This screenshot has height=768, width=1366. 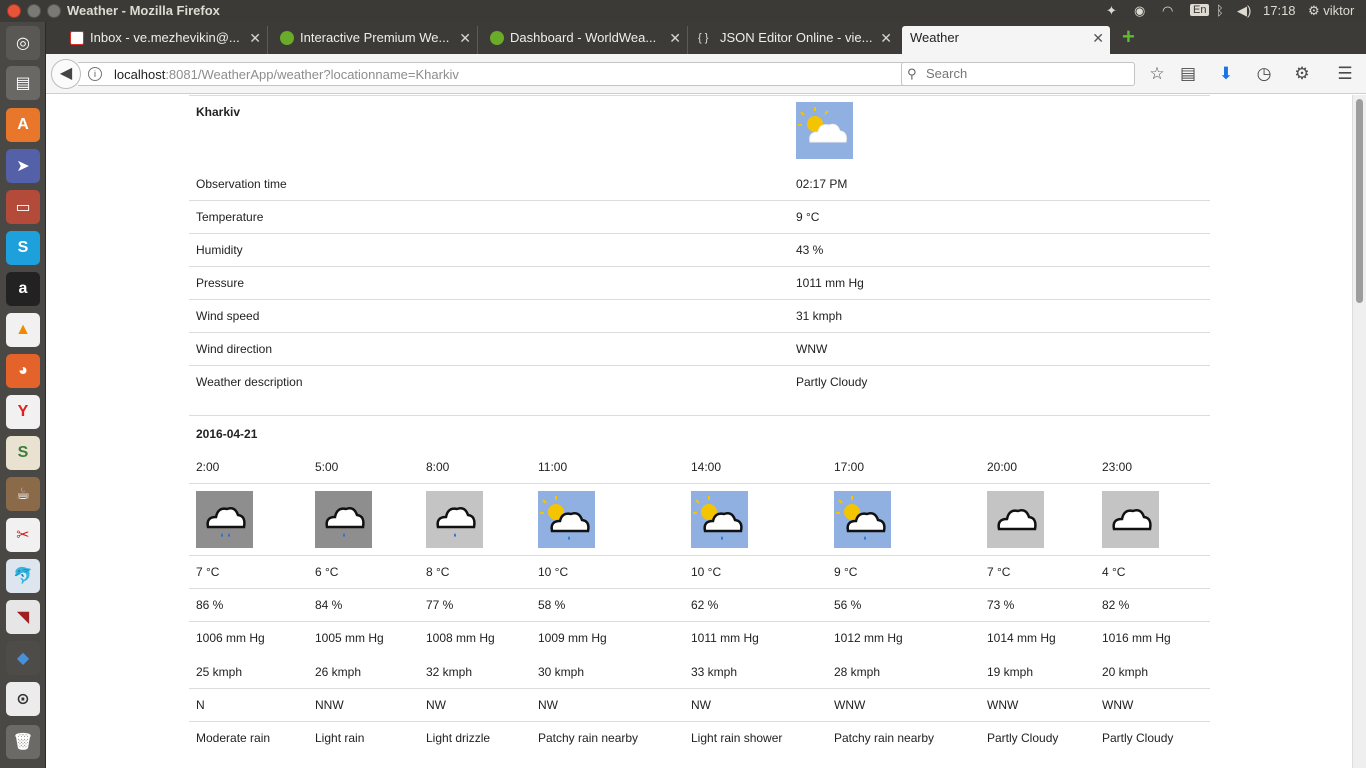 What do you see at coordinates (233, 738) in the screenshot?
I see `forecast-desc: Moderate rain` at bounding box center [233, 738].